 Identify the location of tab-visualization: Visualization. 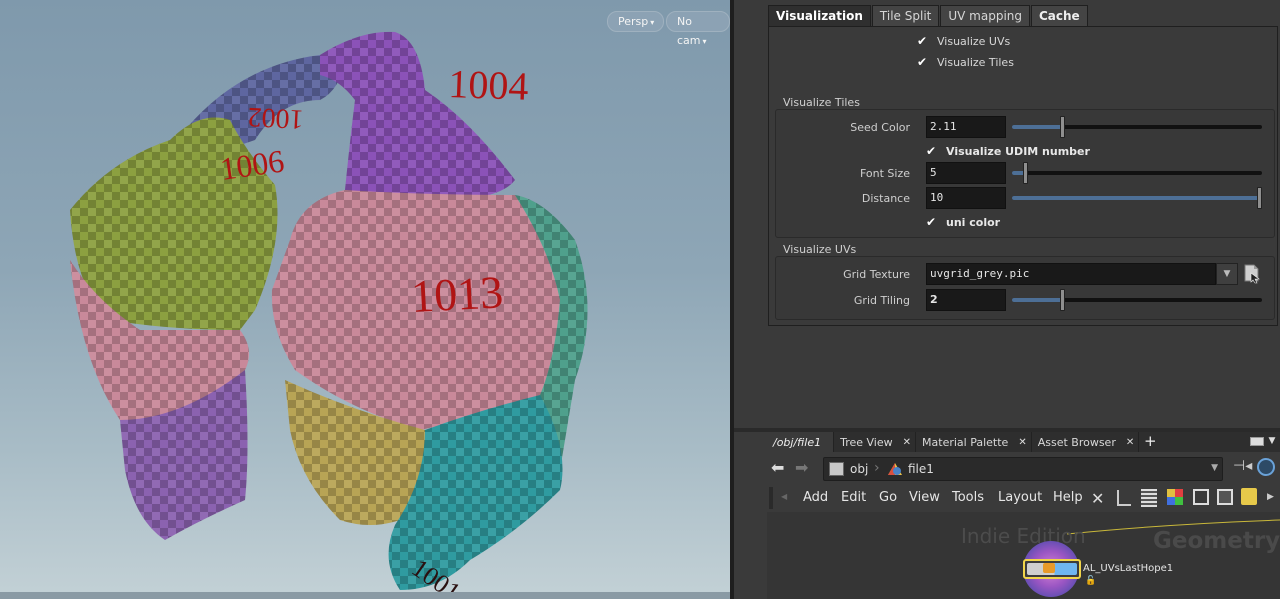
(819, 16).